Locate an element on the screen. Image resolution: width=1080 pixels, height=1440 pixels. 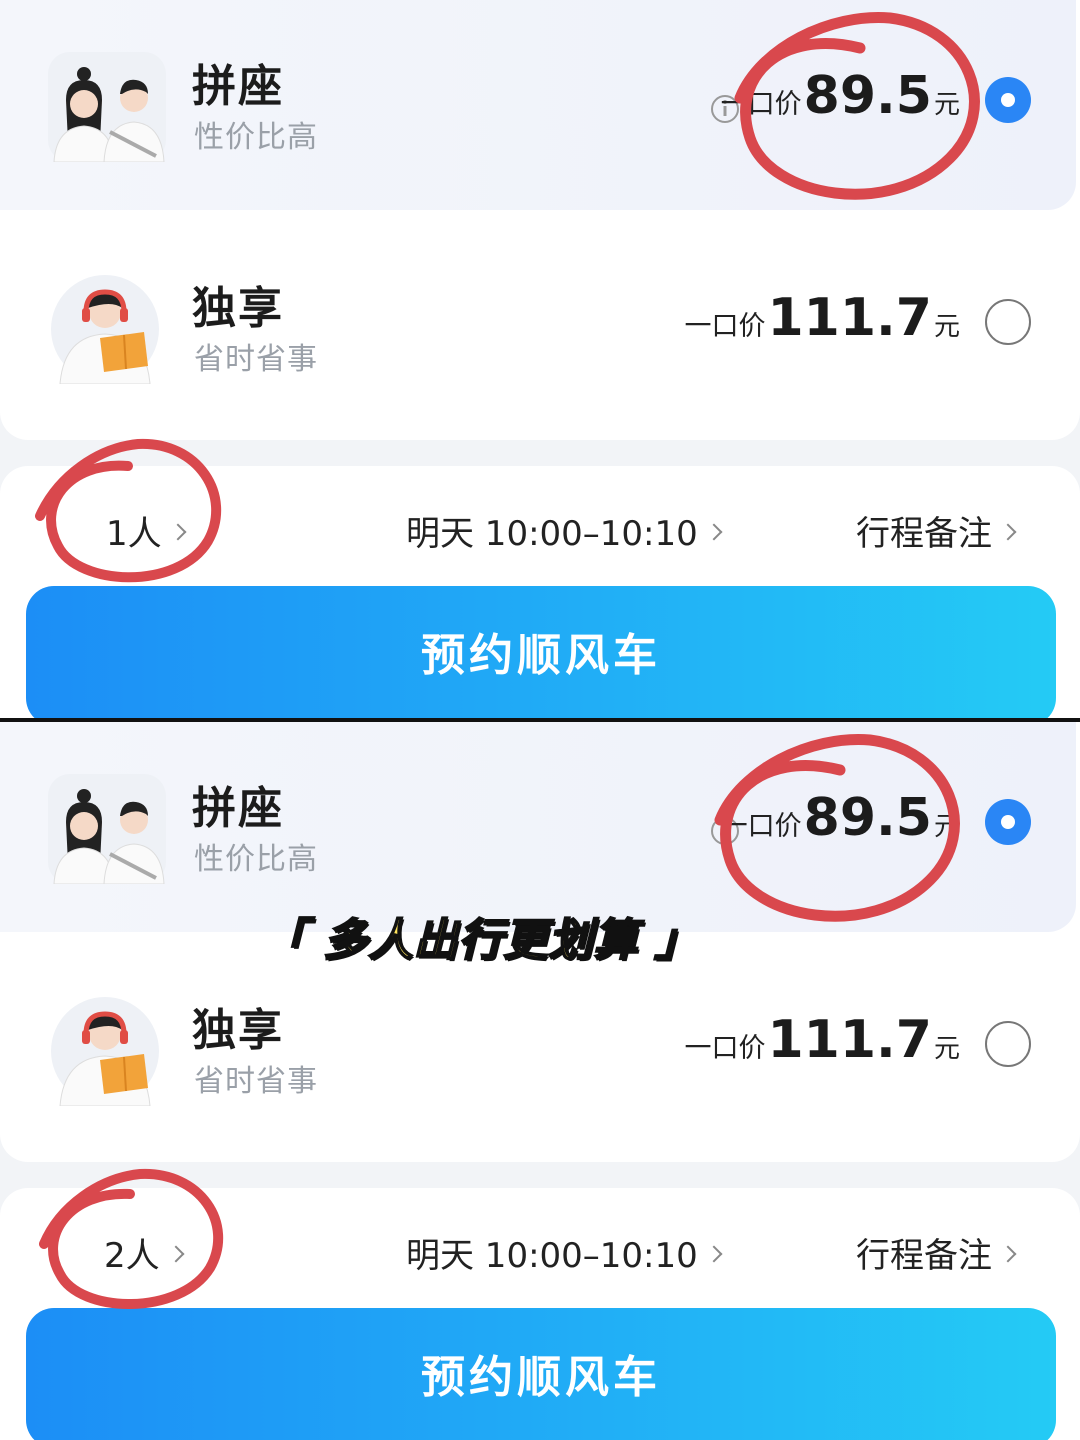
passenger-count-selector: 2人 is located at coordinates (144, 1252).